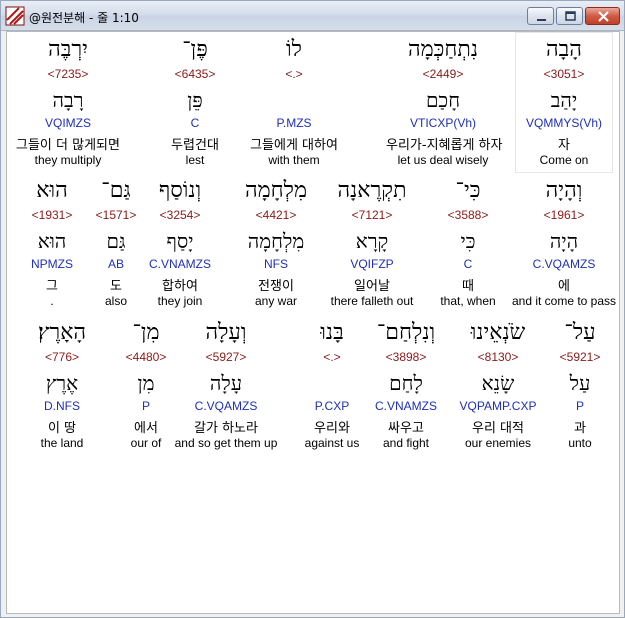 Image resolution: width=625 pixels, height=618 pixels. What do you see at coordinates (52, 264) in the screenshot?
I see `morphology-code: NPMZS` at bounding box center [52, 264].